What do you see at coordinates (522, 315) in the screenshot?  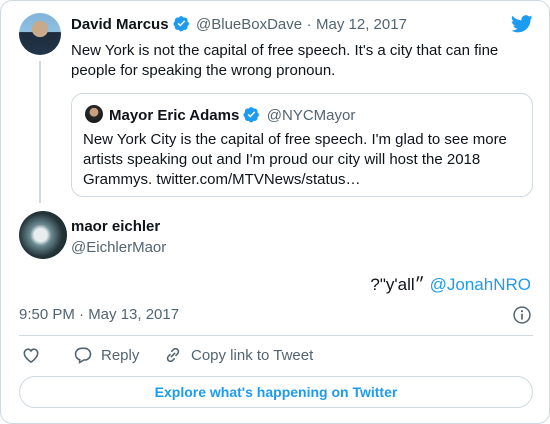 I see `info-icon` at bounding box center [522, 315].